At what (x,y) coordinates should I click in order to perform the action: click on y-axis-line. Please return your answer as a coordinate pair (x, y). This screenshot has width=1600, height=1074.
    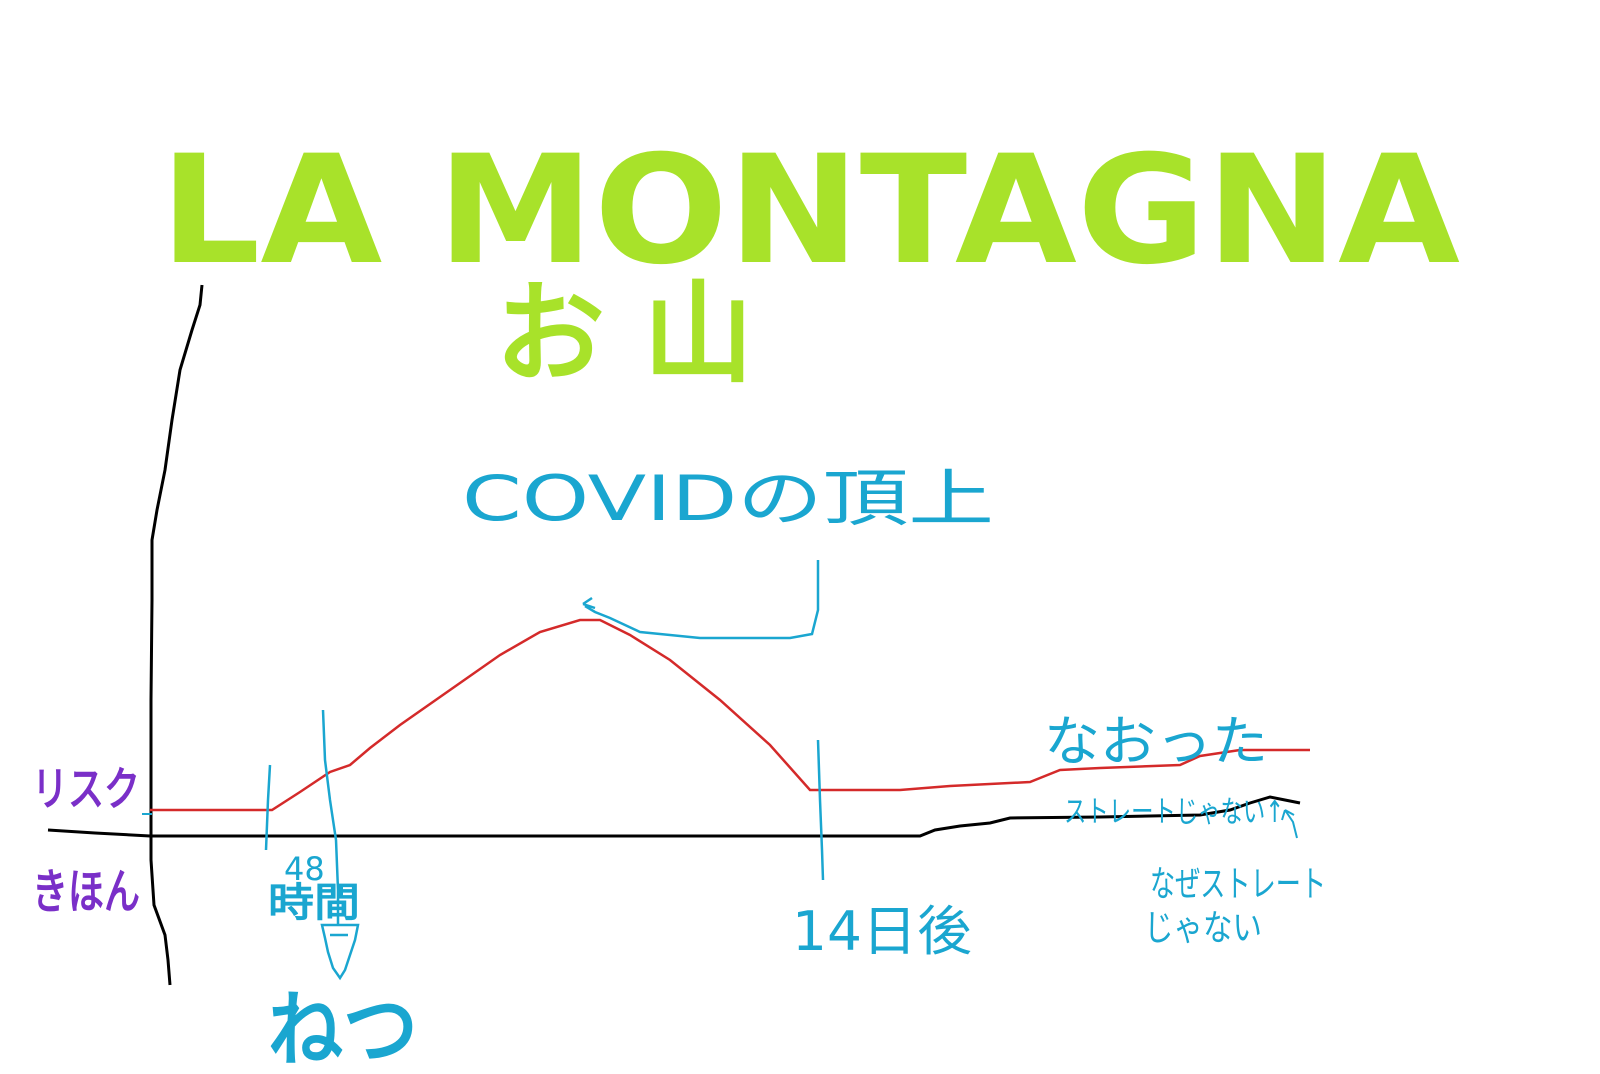
    Looking at the image, I should click on (176, 635).